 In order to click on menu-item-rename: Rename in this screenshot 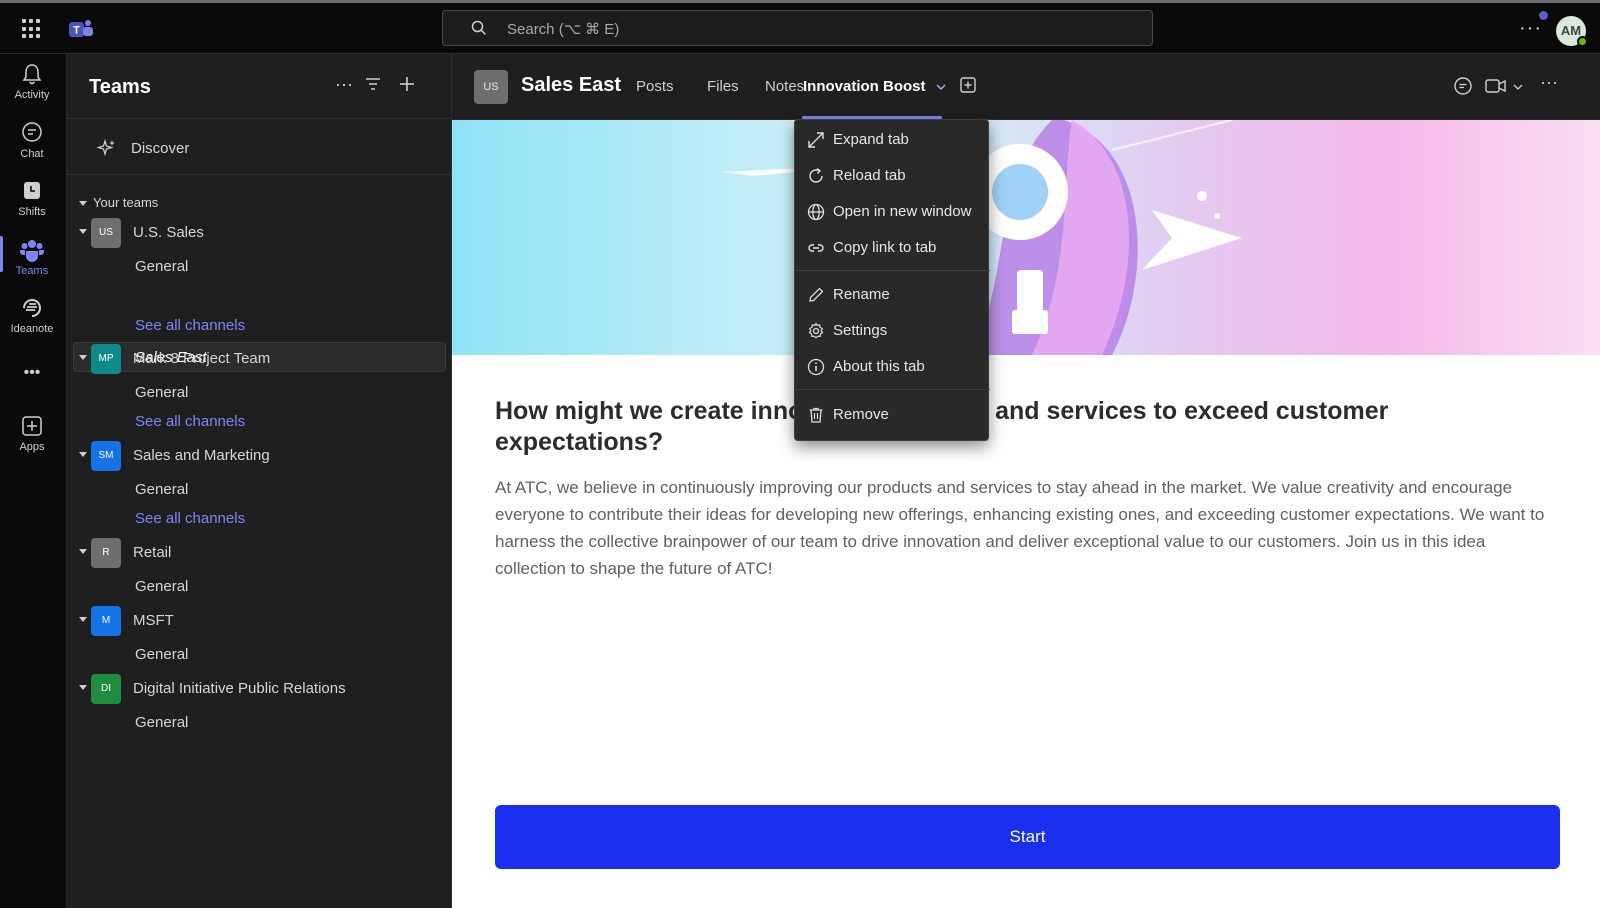, I will do `click(892, 295)`.